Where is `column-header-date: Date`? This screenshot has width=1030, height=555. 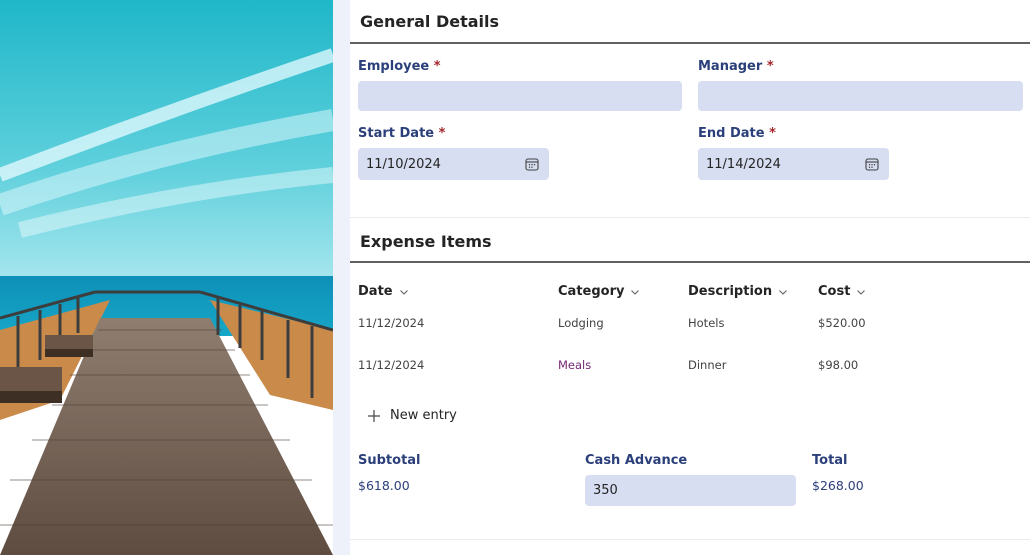 column-header-date: Date is located at coordinates (383, 291).